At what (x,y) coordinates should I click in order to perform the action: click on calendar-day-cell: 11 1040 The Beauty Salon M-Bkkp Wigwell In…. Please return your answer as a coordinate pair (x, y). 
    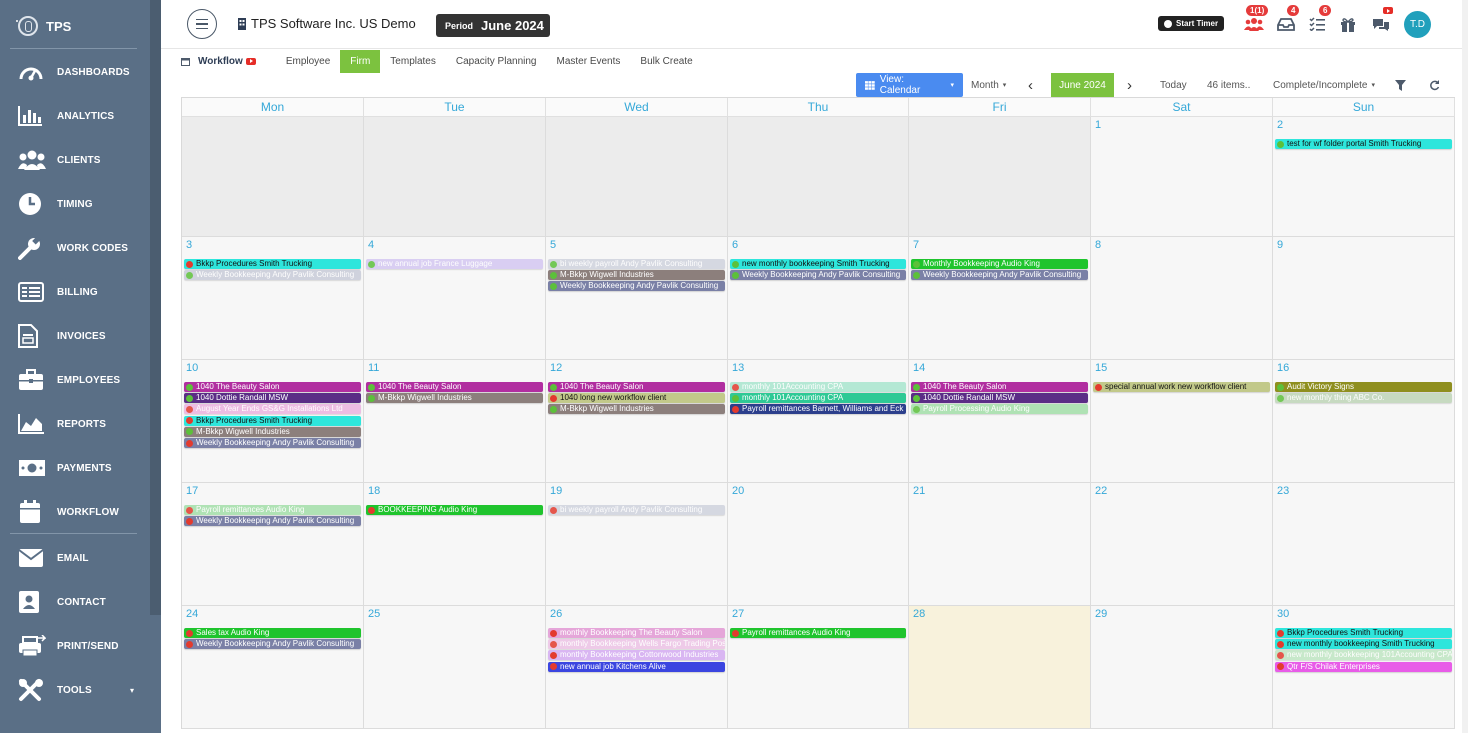
    Looking at the image, I should click on (455, 421).